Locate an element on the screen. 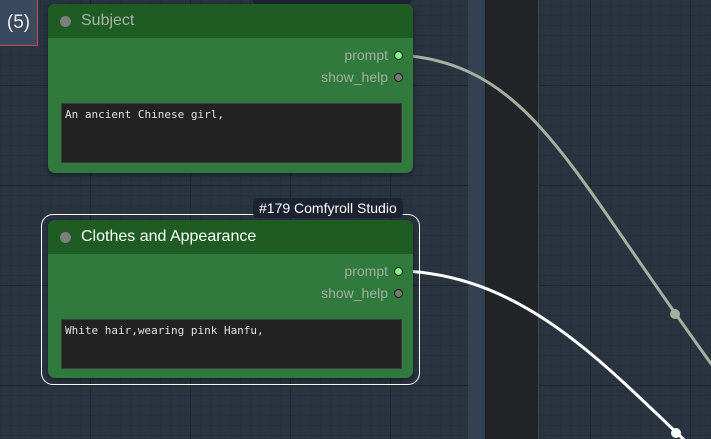 The width and height of the screenshot is (711, 439). group-badge: (5) is located at coordinates (19, 23).